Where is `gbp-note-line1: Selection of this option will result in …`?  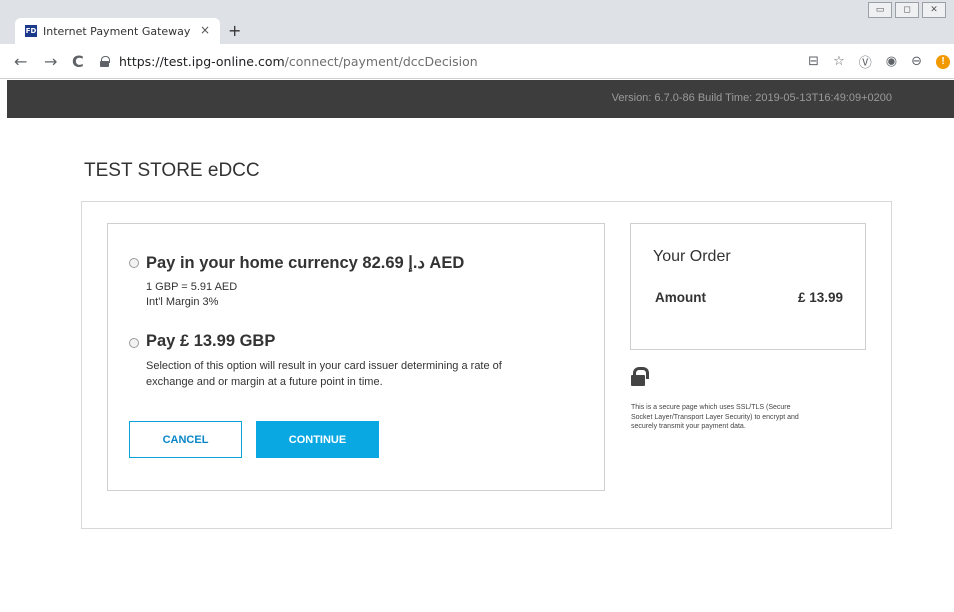 gbp-note-line1: Selection of this option will result in … is located at coordinates (324, 366).